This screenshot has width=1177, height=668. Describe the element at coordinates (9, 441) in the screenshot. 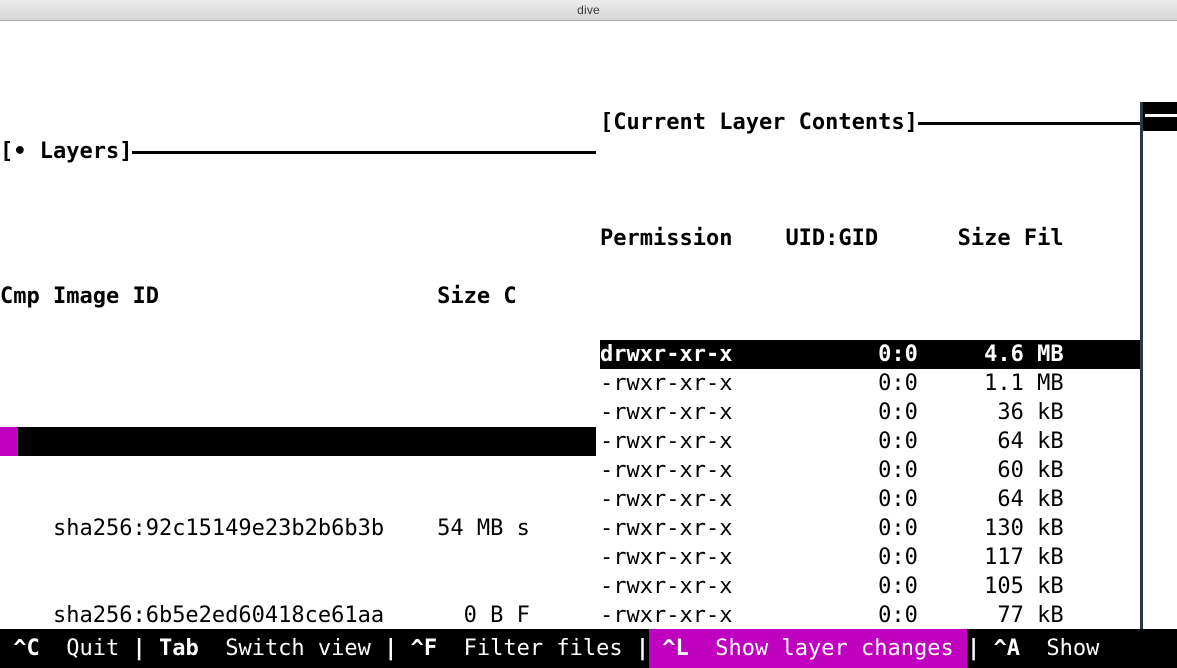

I see `layer-compare-swatch` at that location.